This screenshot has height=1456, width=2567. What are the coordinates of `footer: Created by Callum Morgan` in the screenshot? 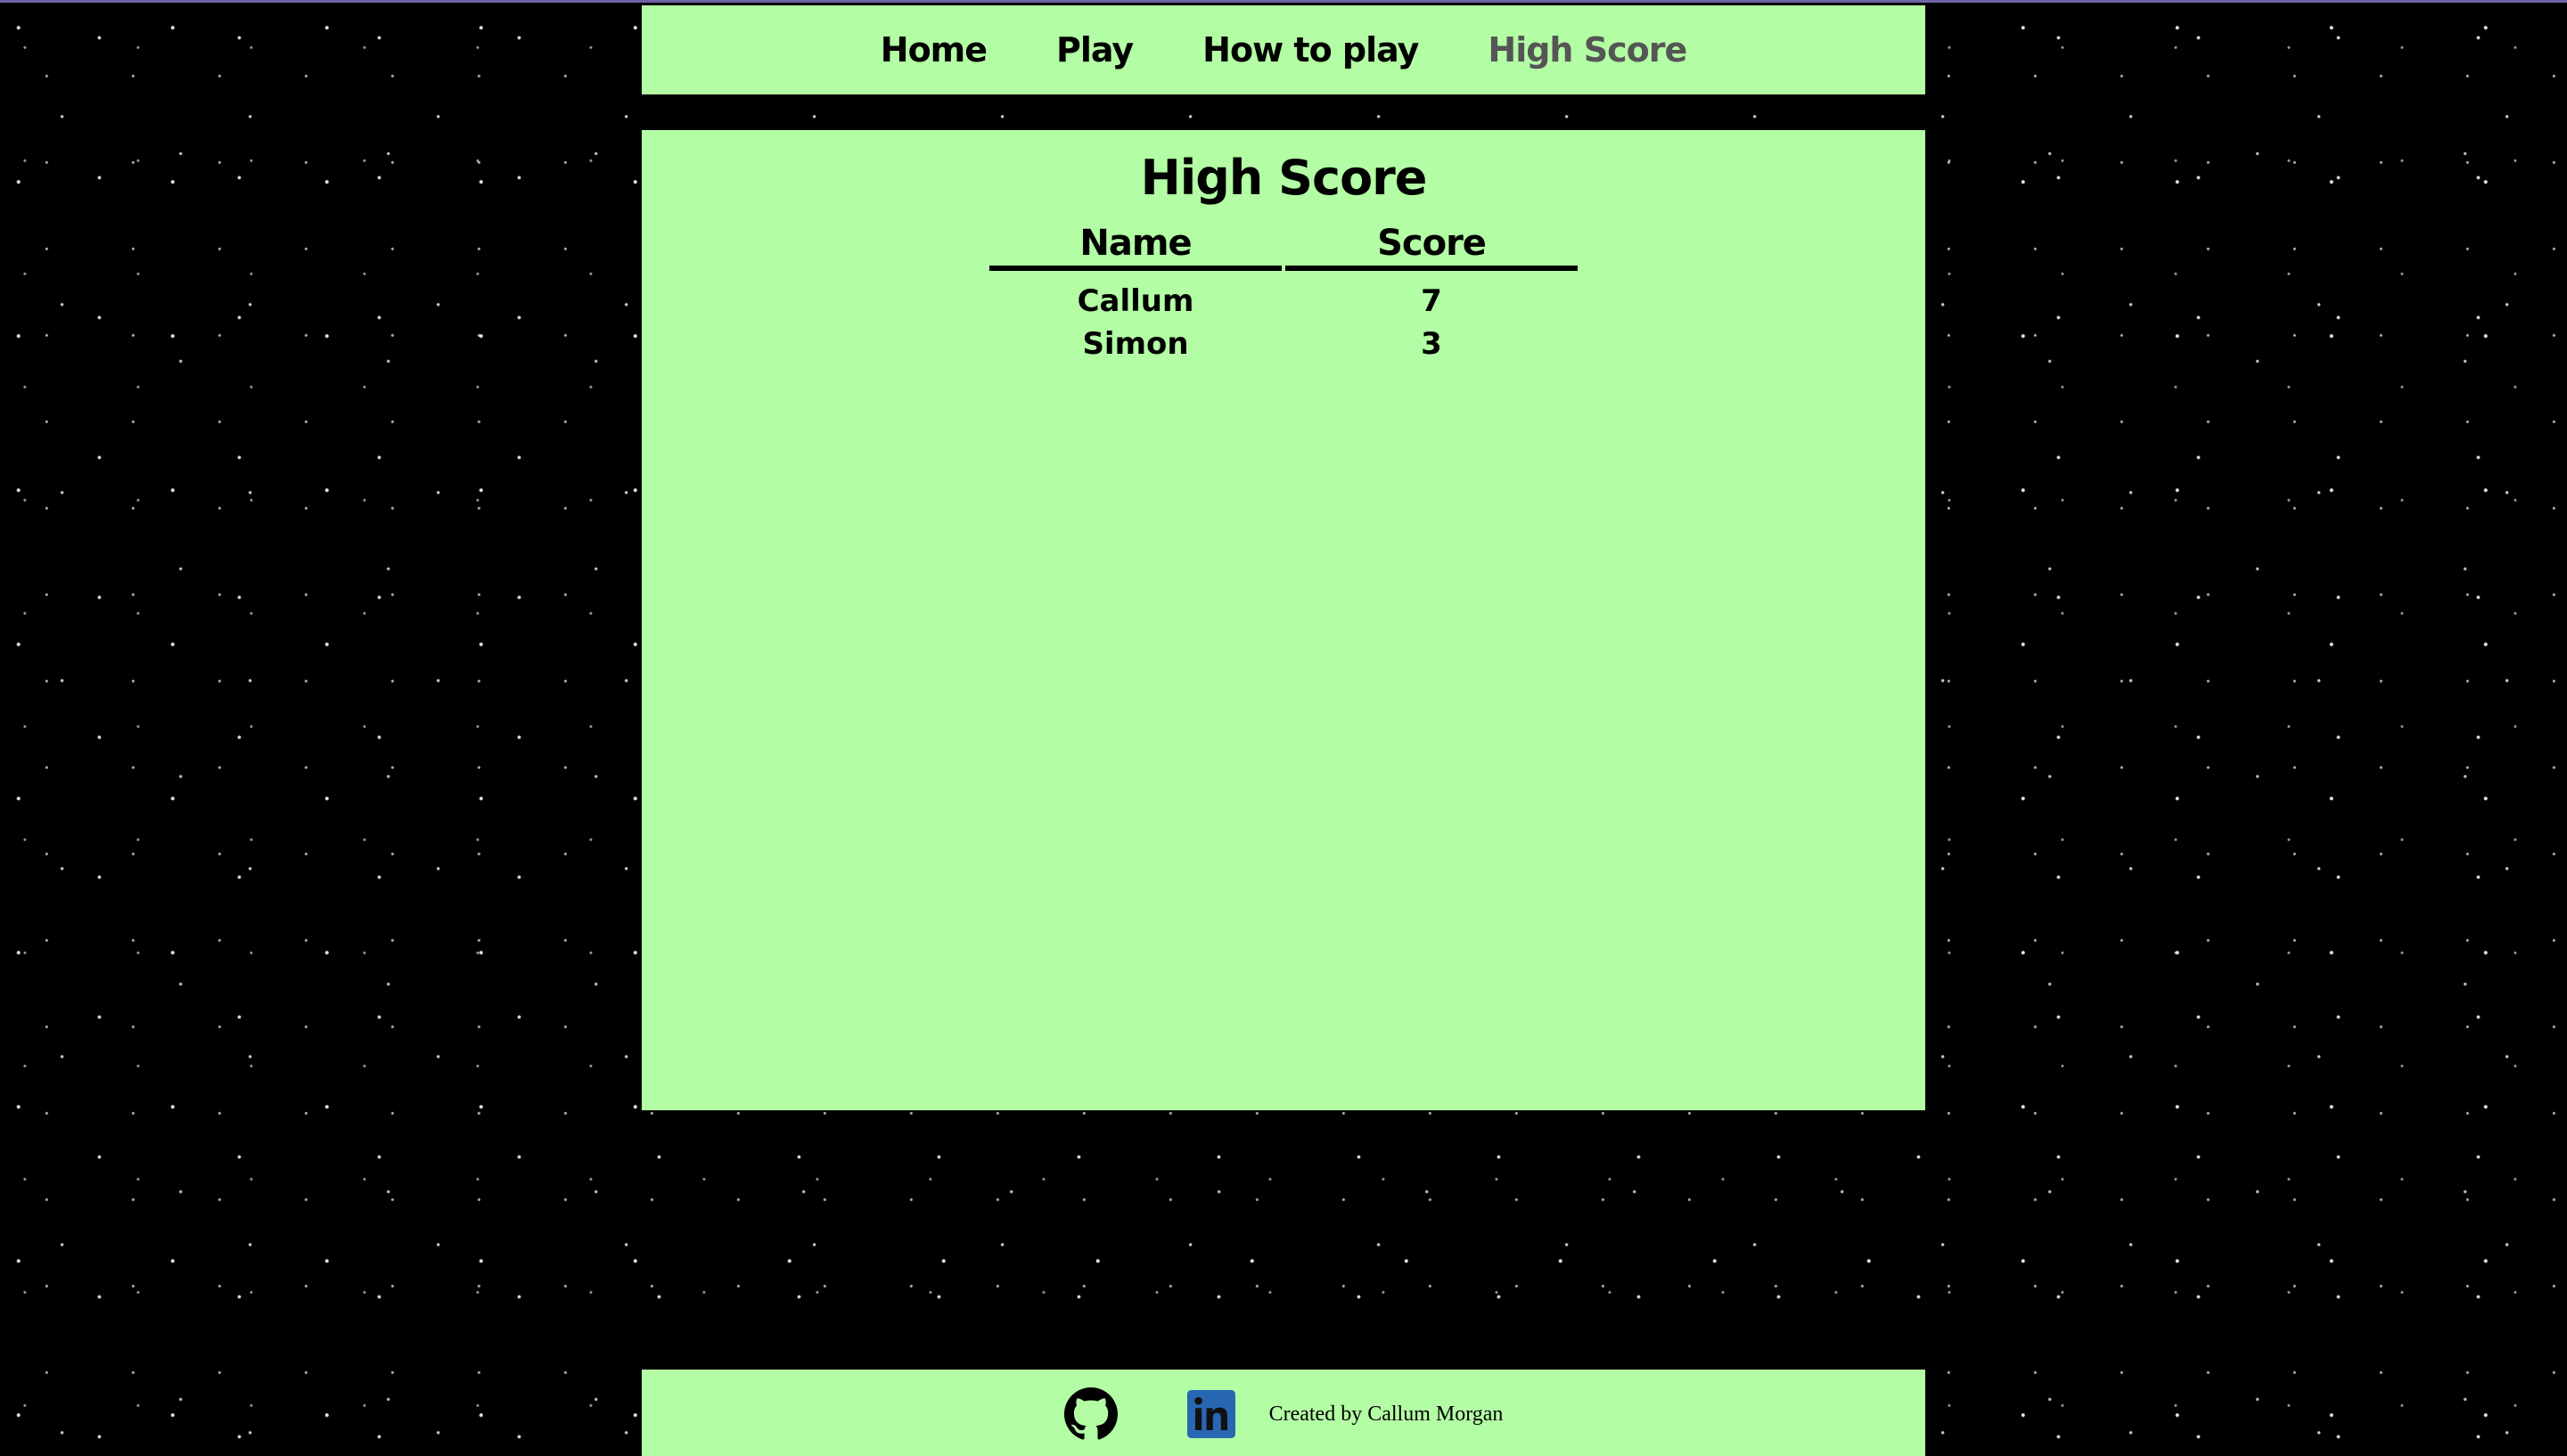 It's located at (1283, 1413).